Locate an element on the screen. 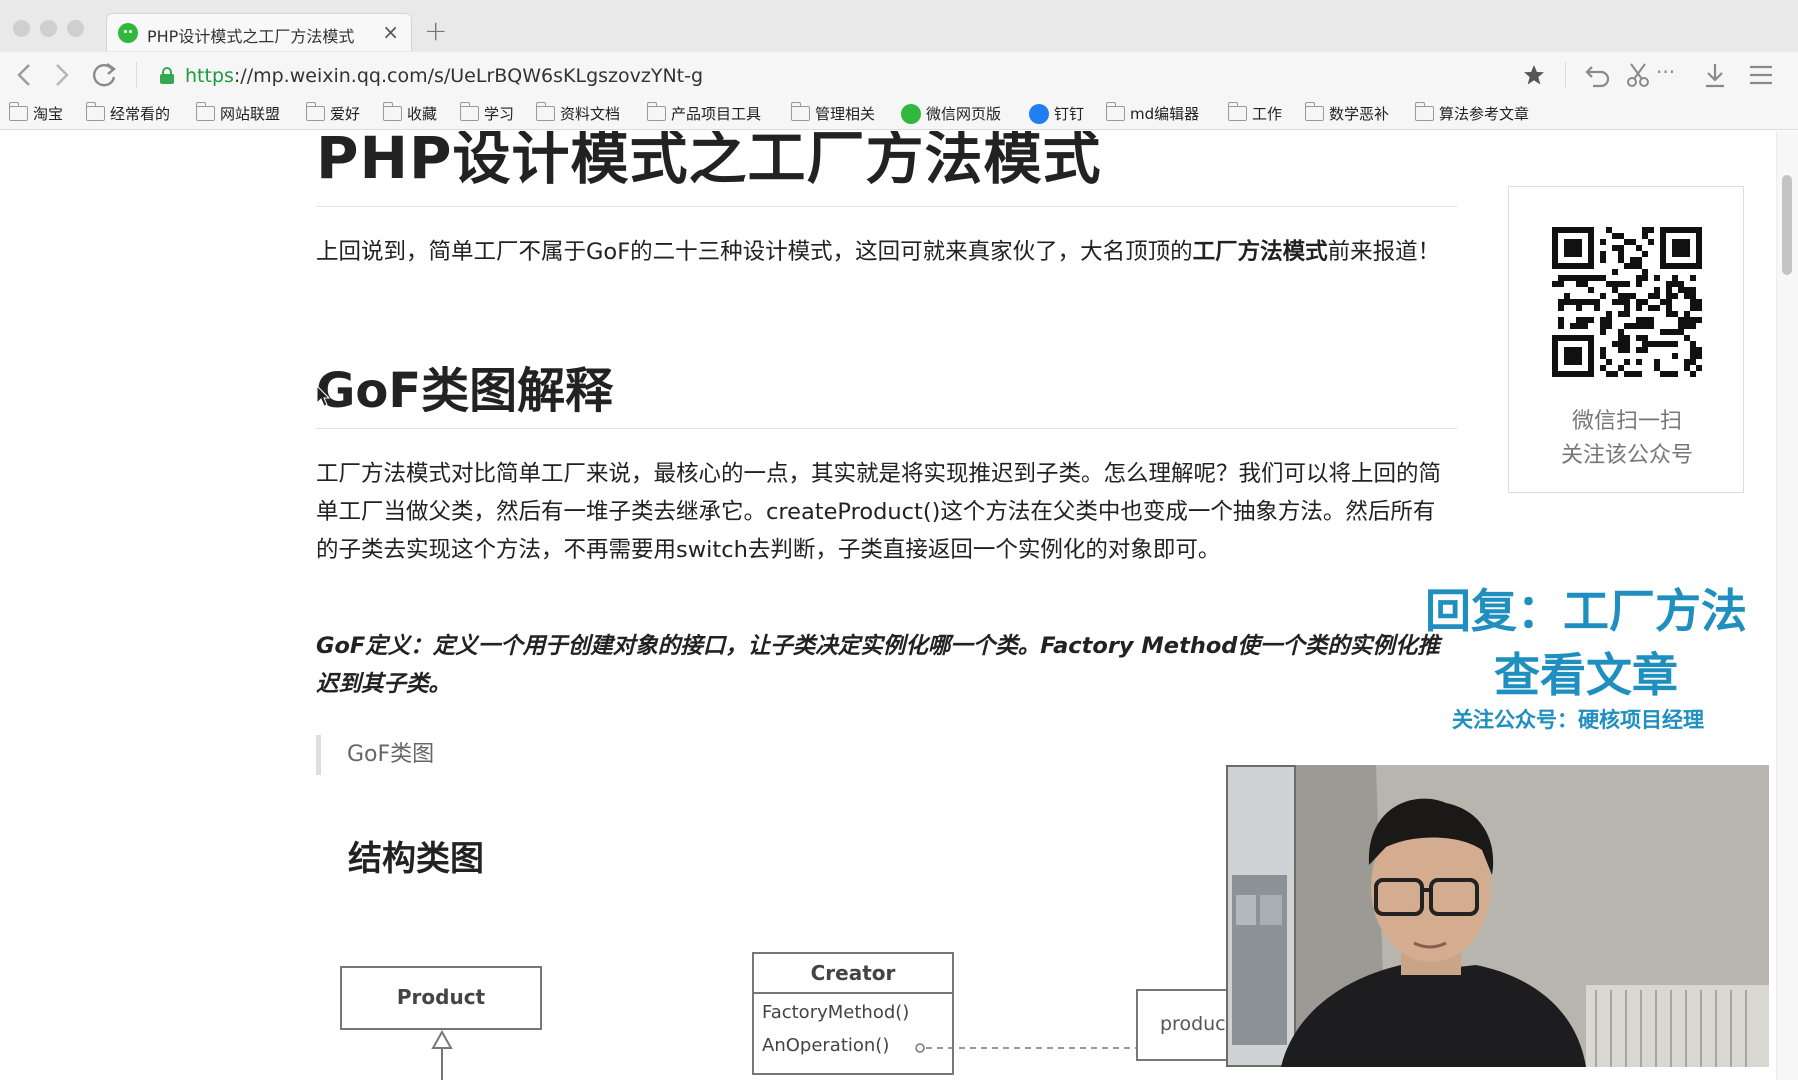 The width and height of the screenshot is (1798, 1080). bookmark-site-alliance: 网站联盟 is located at coordinates (237, 113).